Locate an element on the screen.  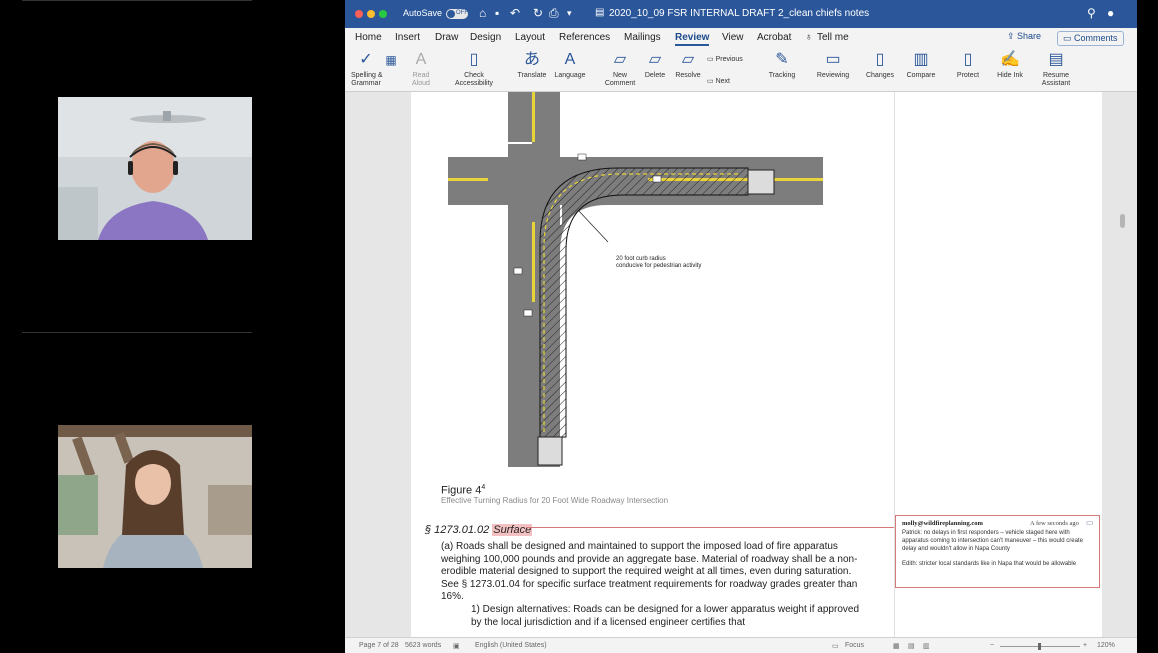
center-line-south is located at coordinates (533, 262).